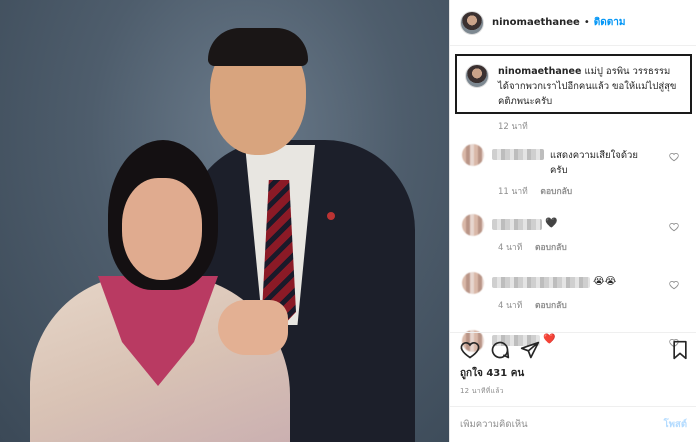 This screenshot has height=442, width=696. Describe the element at coordinates (675, 424) in the screenshot. I see `post-button: โพสต์` at that location.